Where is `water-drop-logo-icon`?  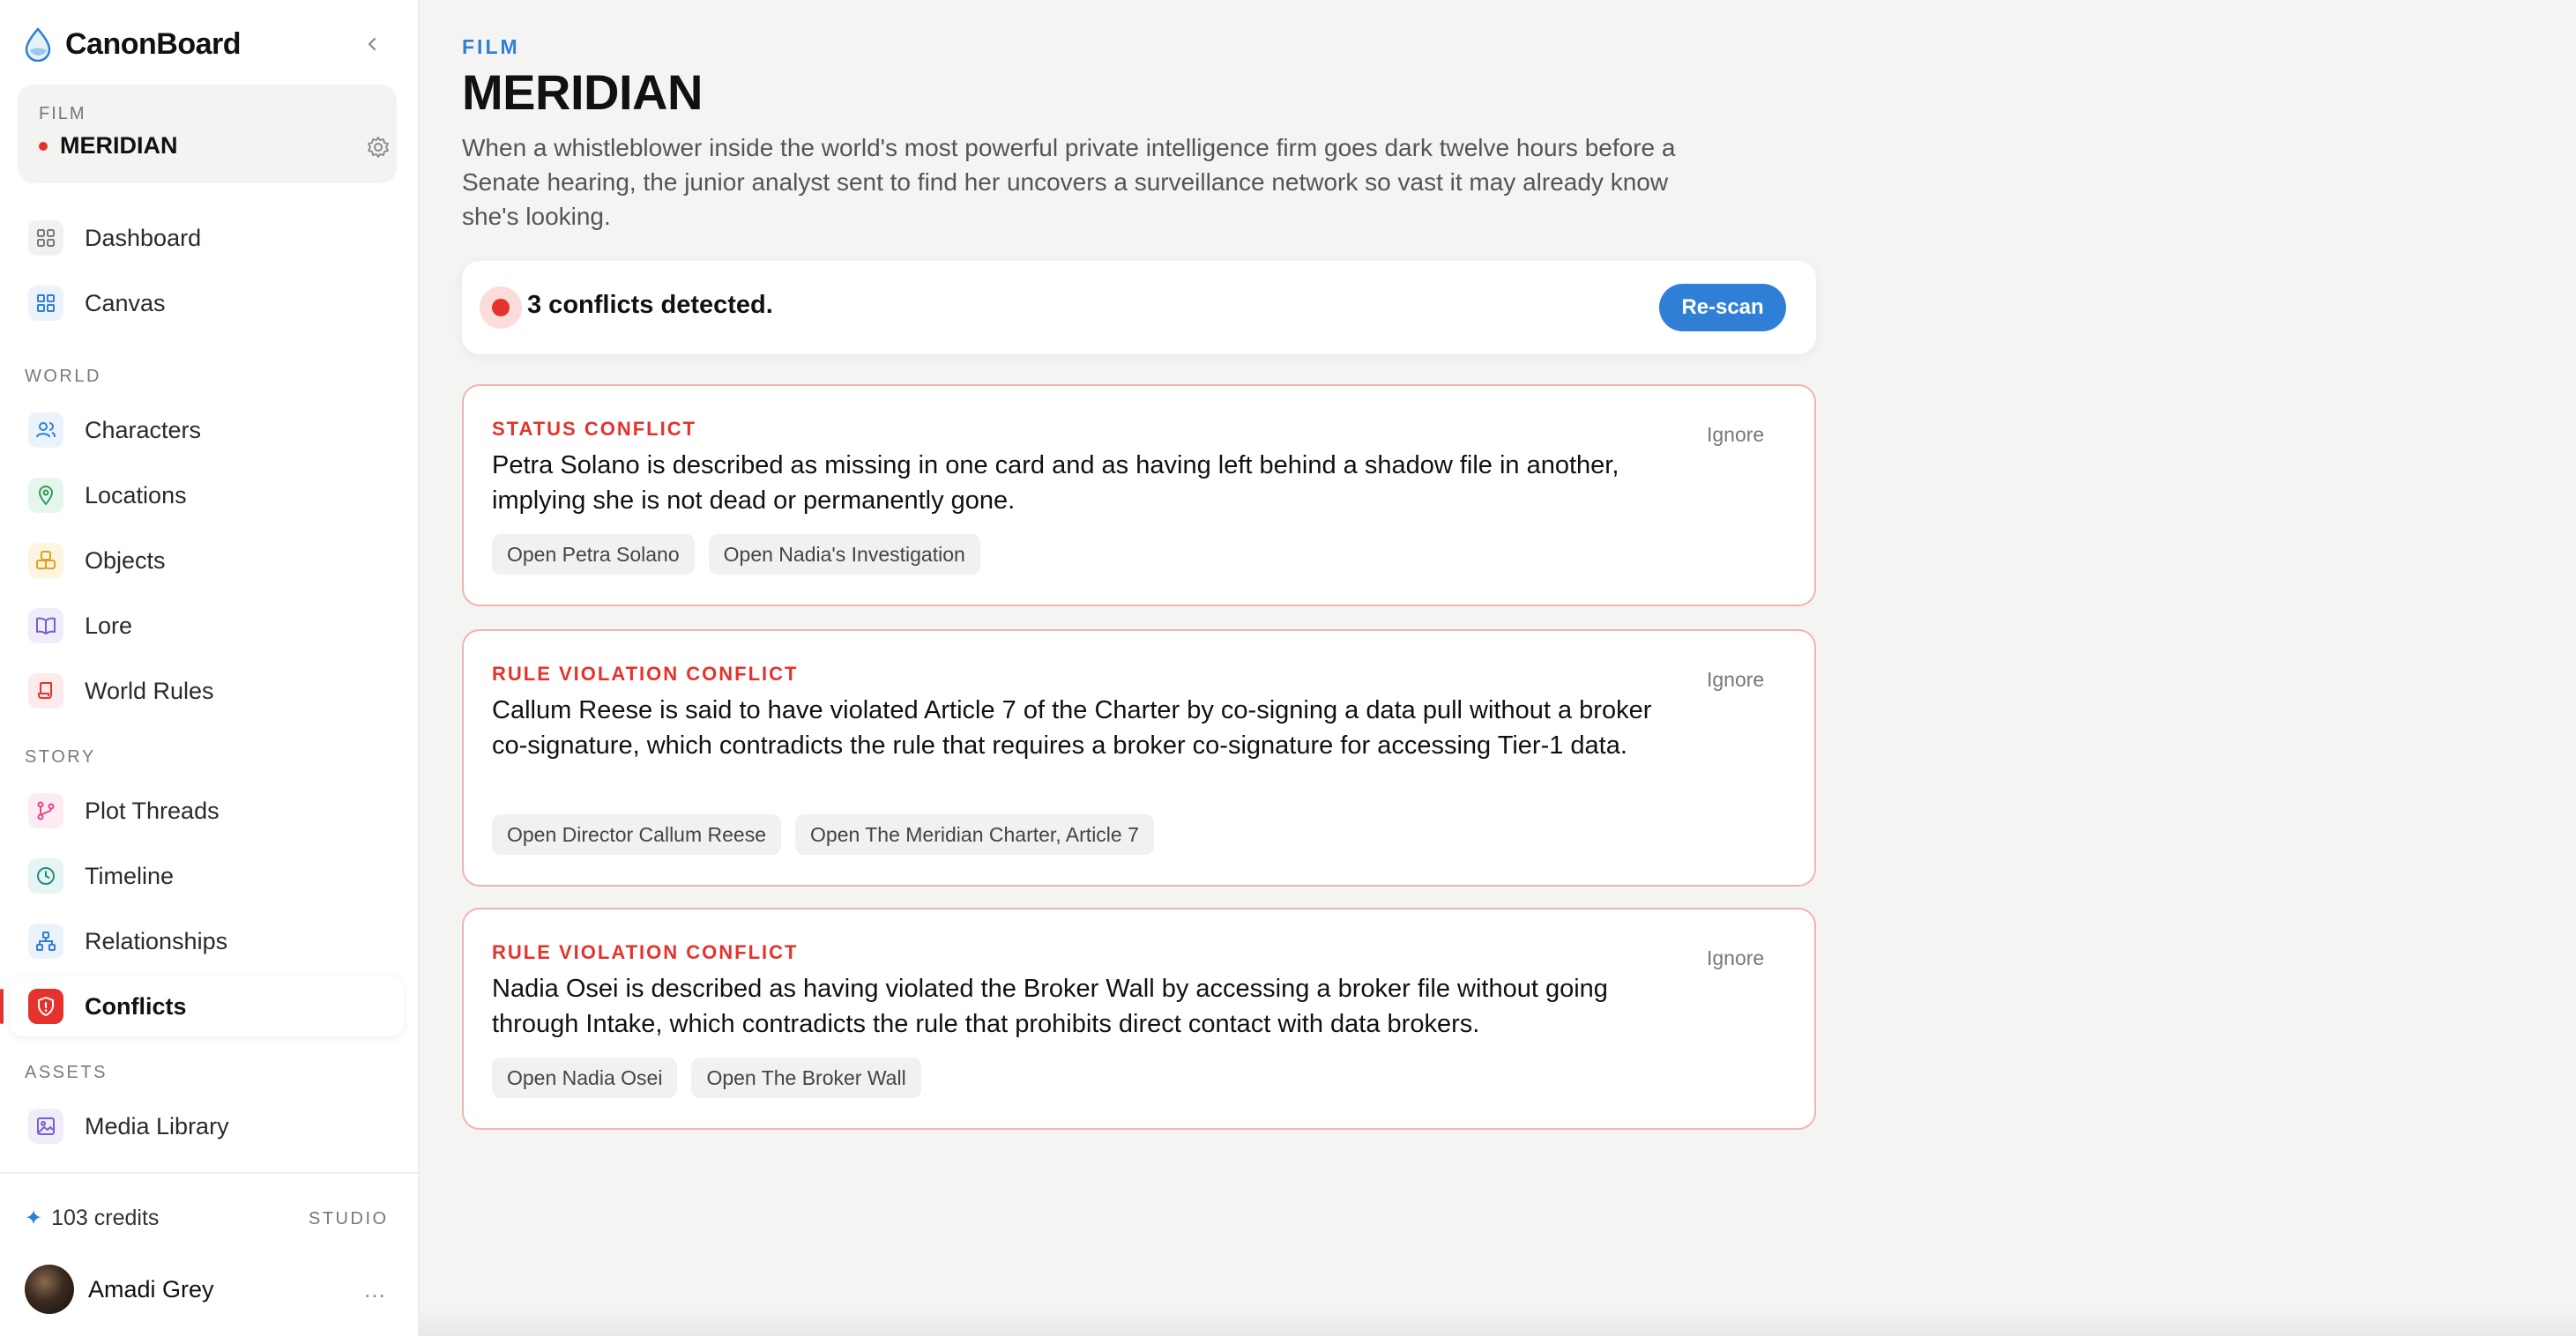 water-drop-logo-icon is located at coordinates (38, 44).